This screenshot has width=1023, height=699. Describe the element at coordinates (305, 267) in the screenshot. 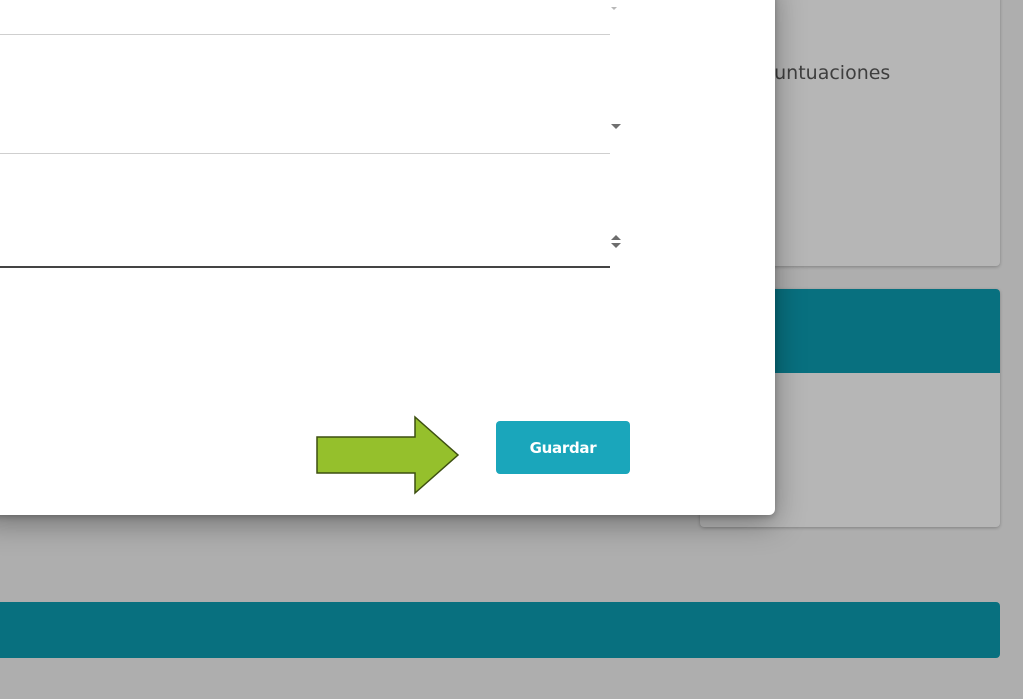

I see `number-input-underline` at that location.